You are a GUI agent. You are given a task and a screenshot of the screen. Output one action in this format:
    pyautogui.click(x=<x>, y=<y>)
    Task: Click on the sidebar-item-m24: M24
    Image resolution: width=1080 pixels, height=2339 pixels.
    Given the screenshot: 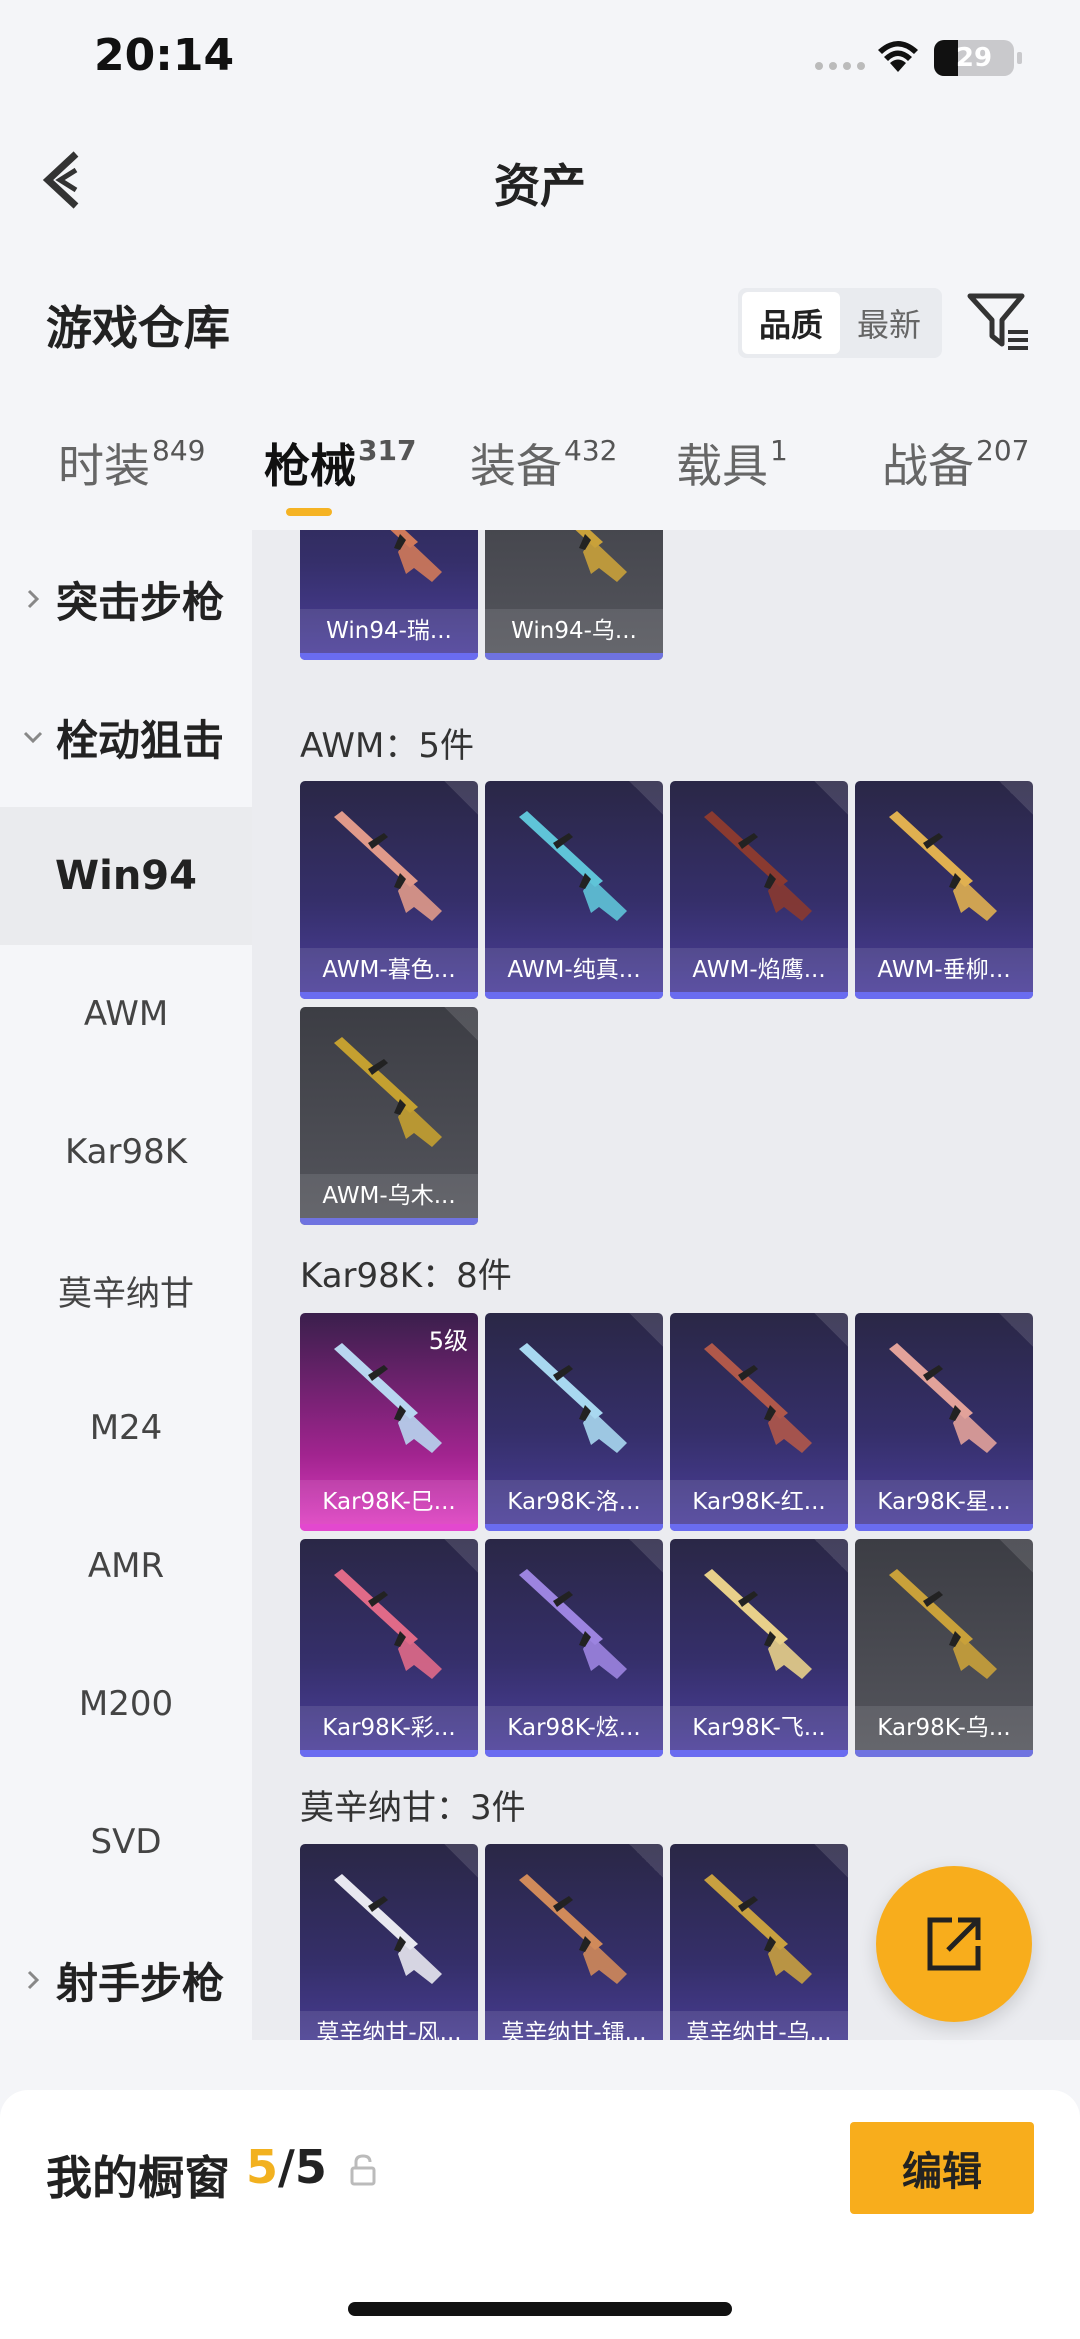 What is the action you would take?
    pyautogui.click(x=126, y=1428)
    